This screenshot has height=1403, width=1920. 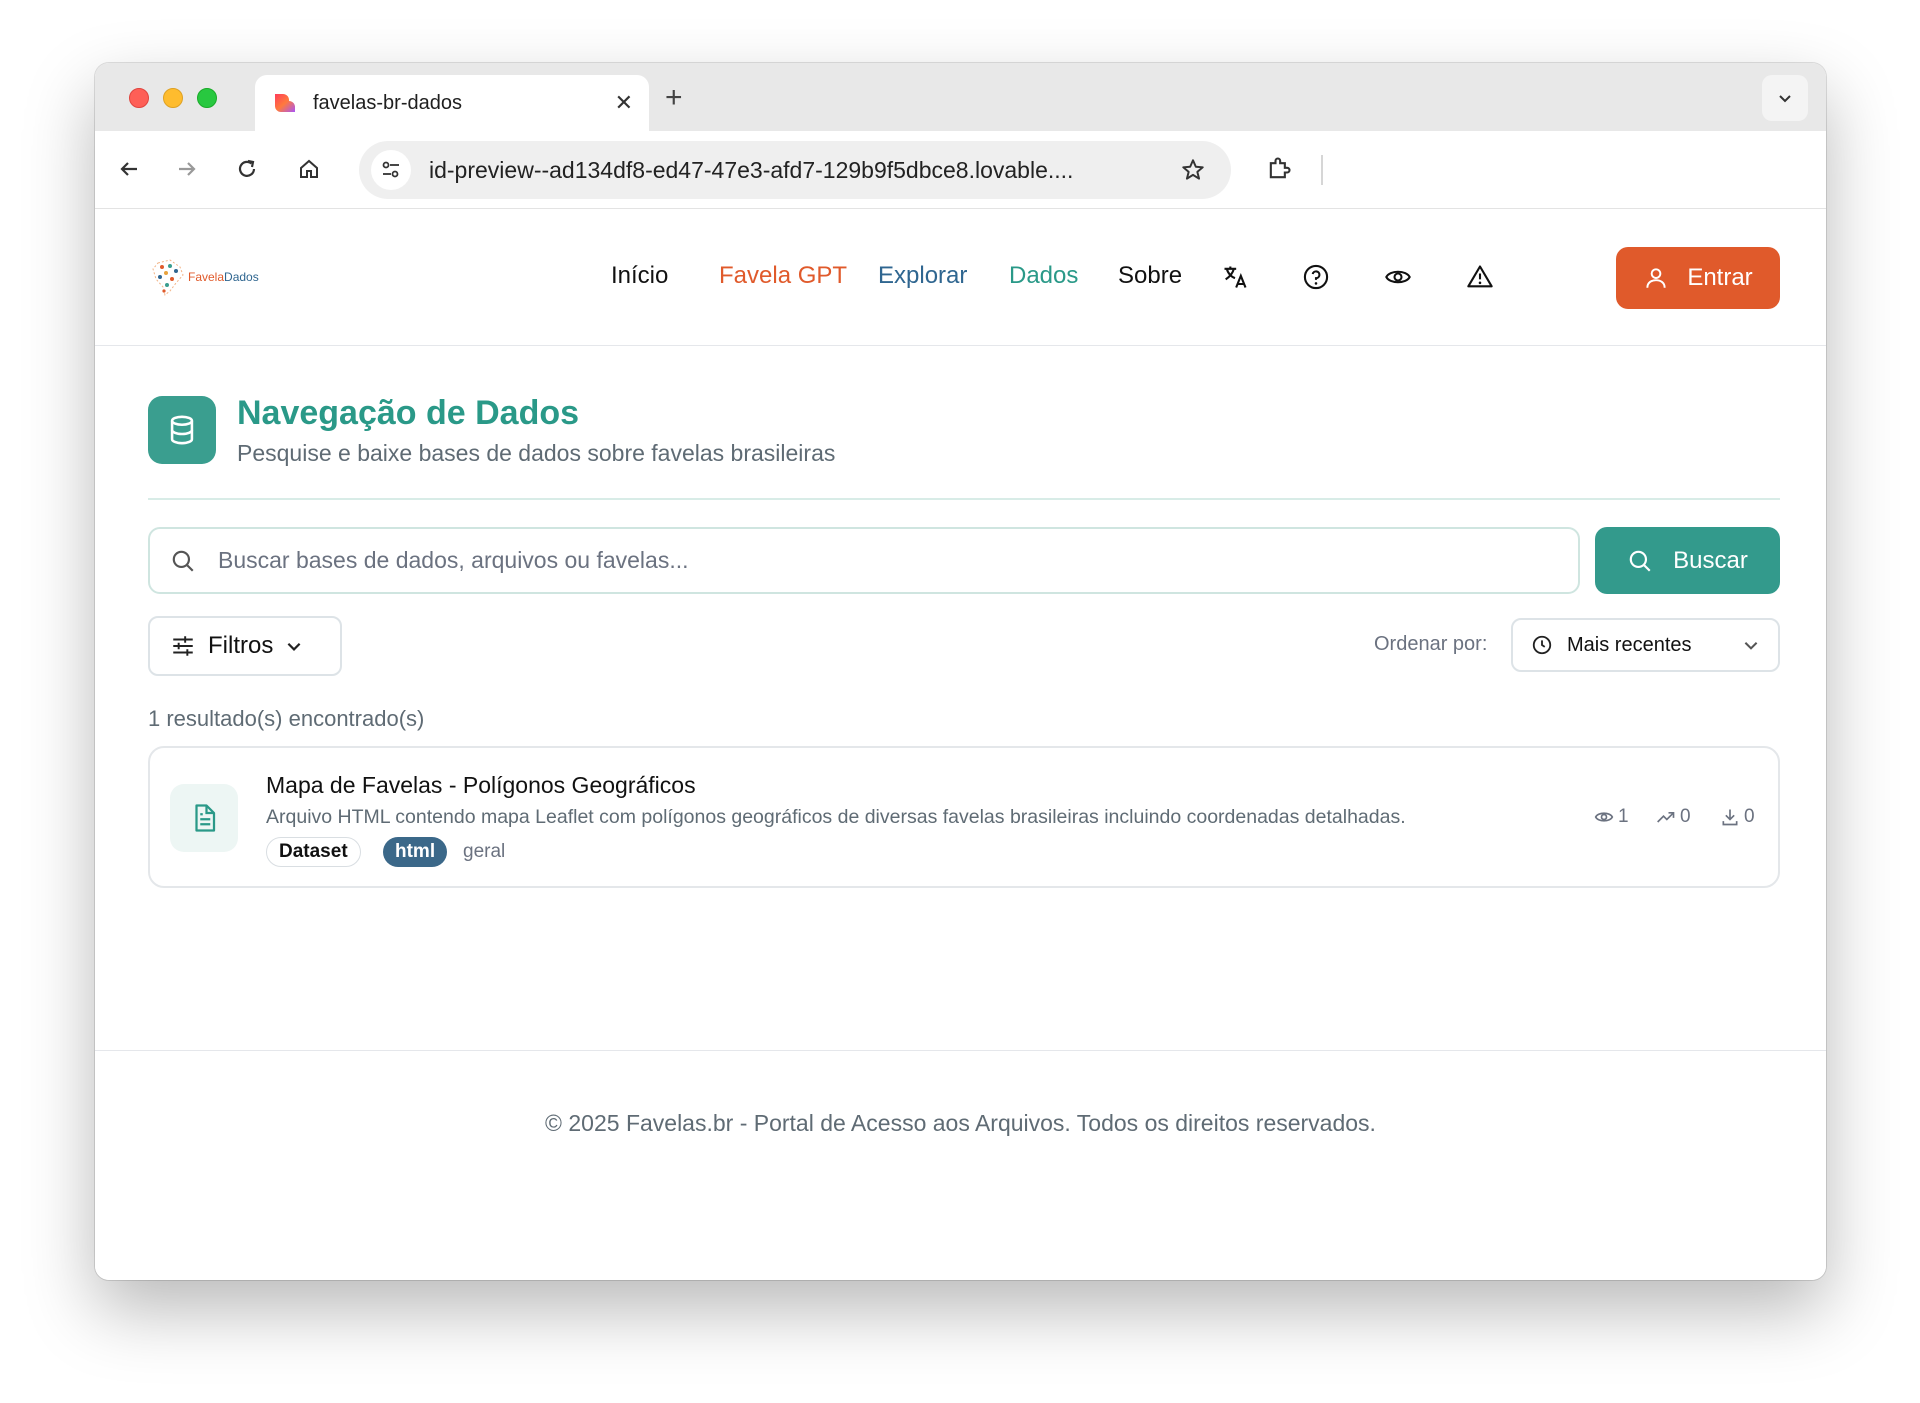 What do you see at coordinates (1322, 170) in the screenshot?
I see `toolbar-divider` at bounding box center [1322, 170].